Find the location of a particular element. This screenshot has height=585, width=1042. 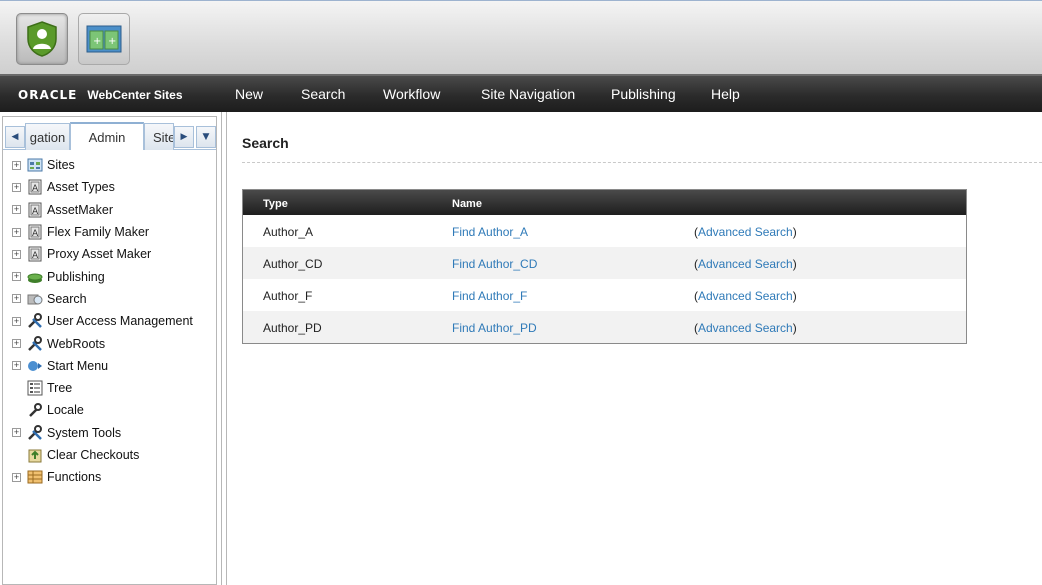

find-link: Find Author_A is located at coordinates (490, 232).